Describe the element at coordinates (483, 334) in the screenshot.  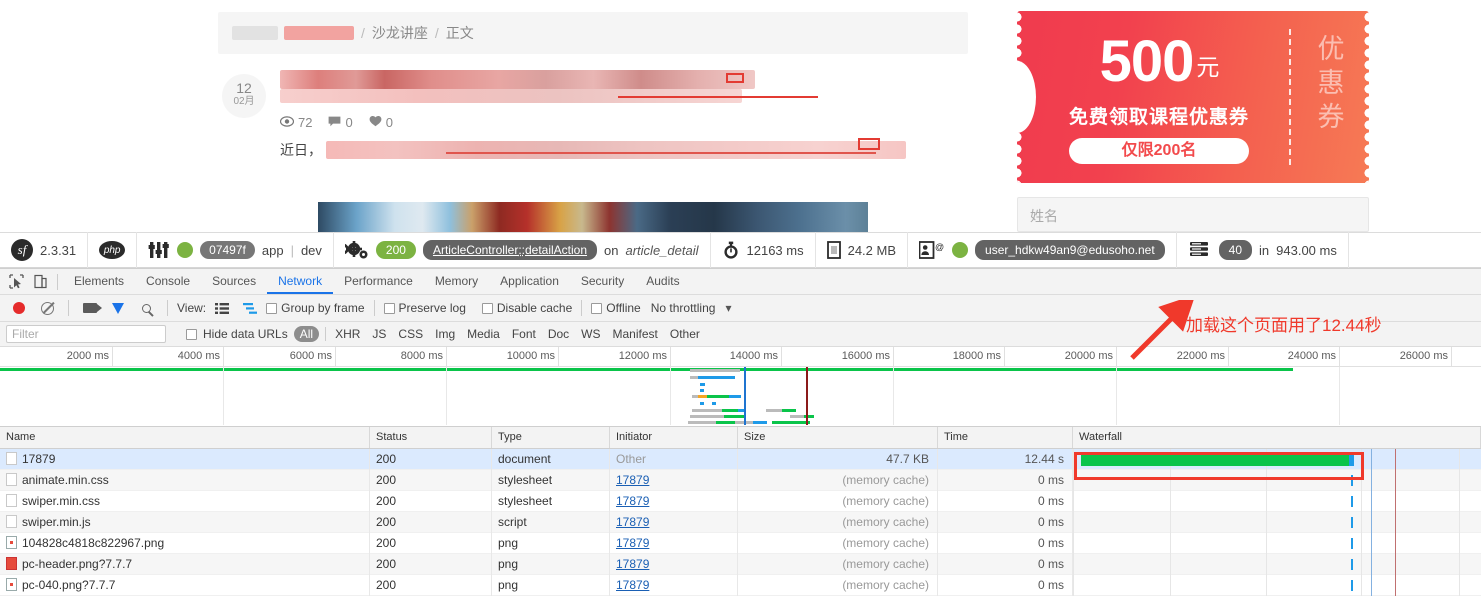
I see `type-filter-media: Media` at that location.